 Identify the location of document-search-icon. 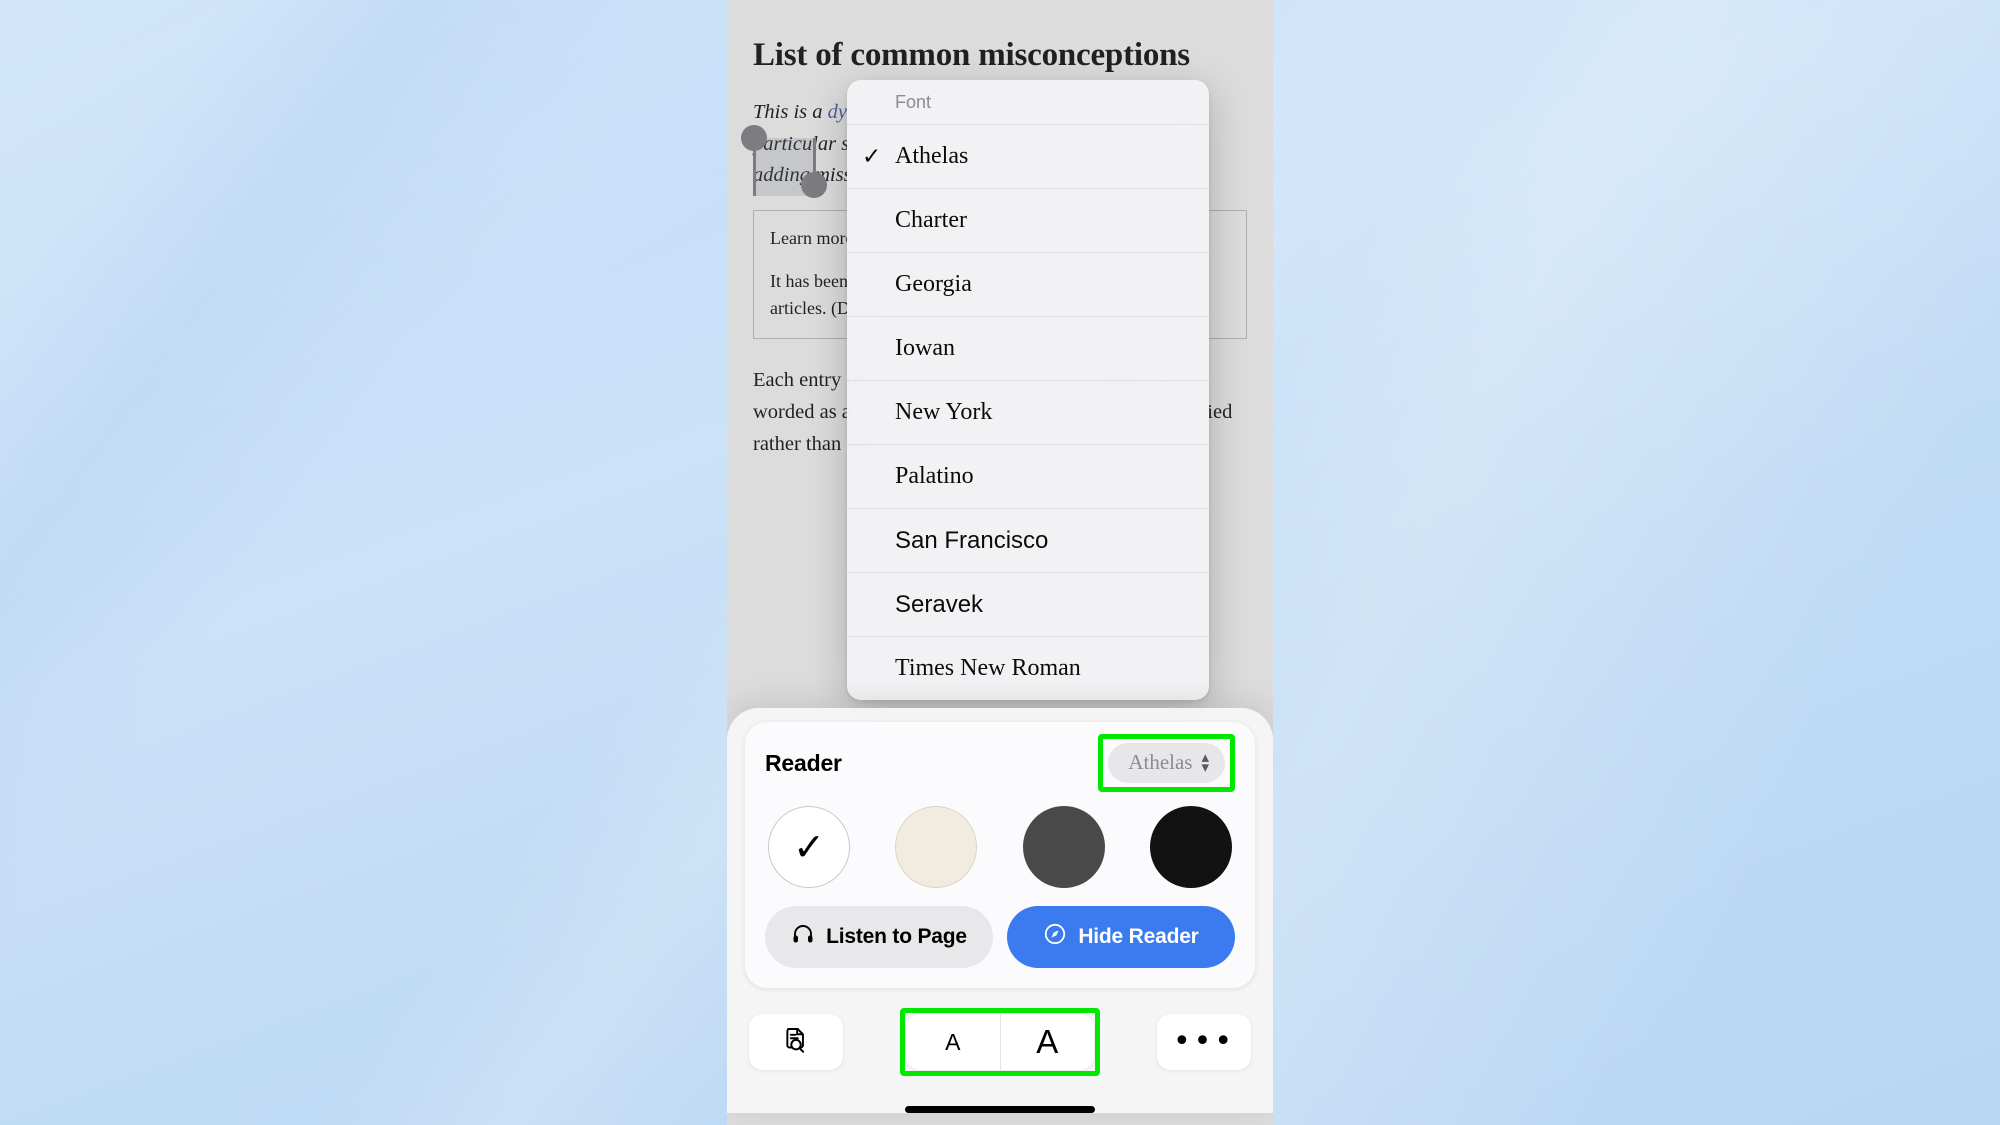
(796, 1042).